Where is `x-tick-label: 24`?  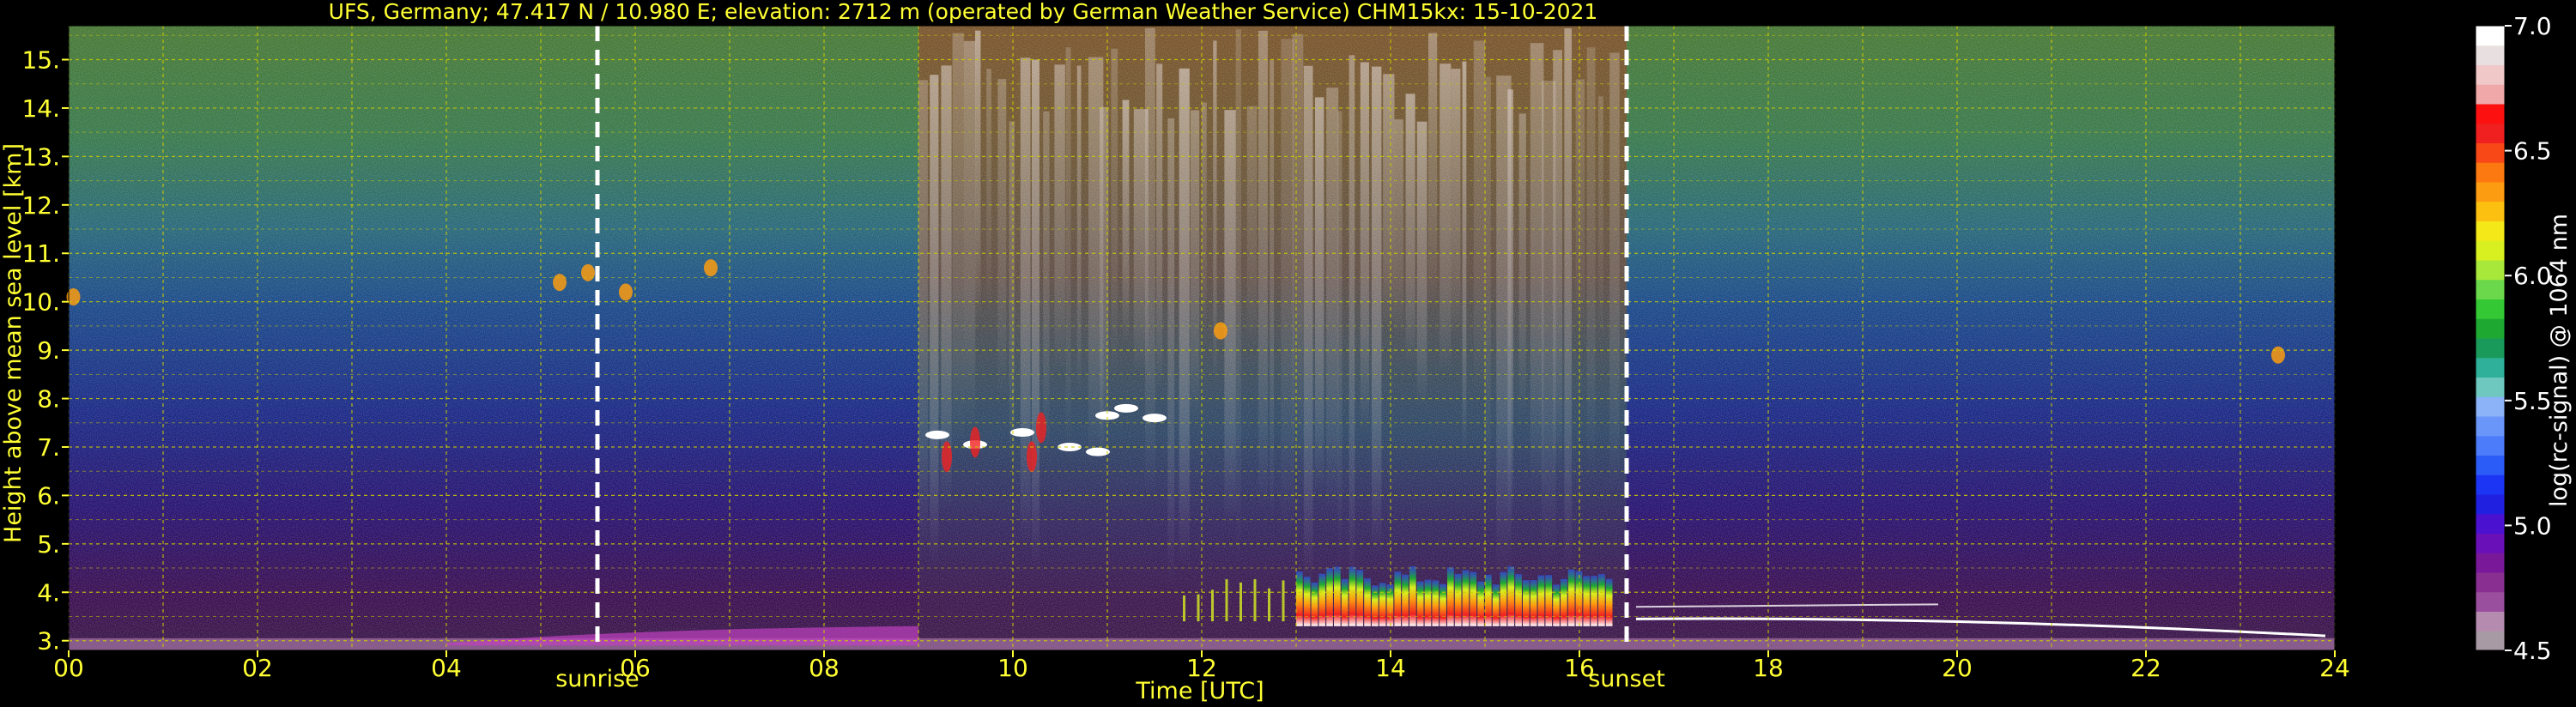
x-tick-label: 24 is located at coordinates (2334, 668).